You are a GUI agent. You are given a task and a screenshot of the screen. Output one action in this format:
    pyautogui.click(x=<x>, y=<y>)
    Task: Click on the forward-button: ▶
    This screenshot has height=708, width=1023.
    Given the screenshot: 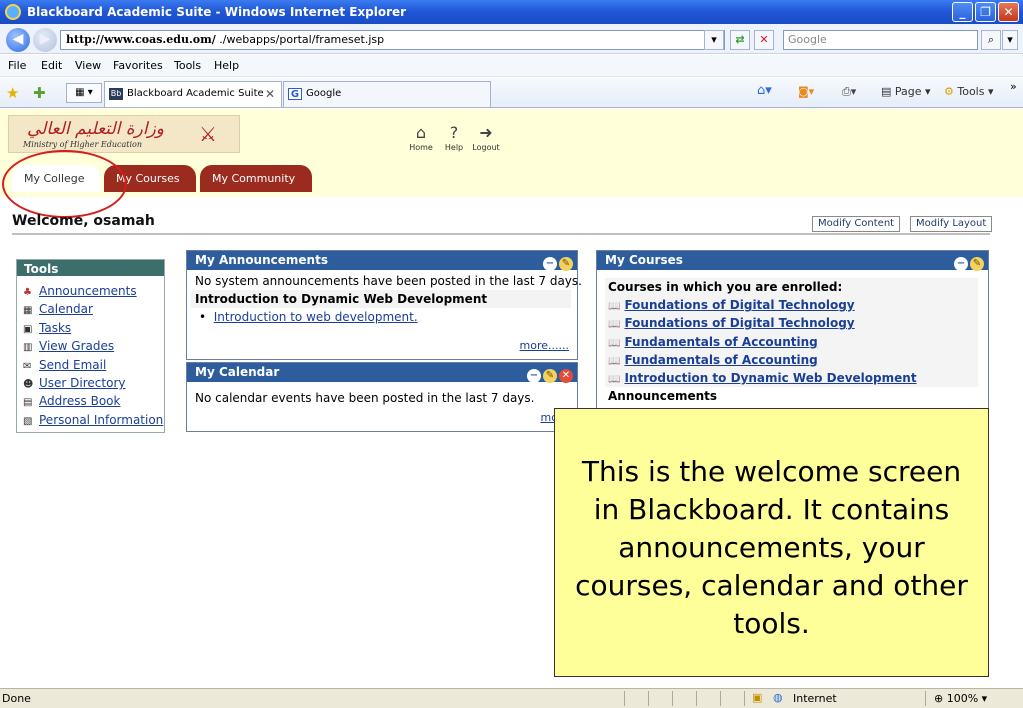 What is the action you would take?
    pyautogui.click(x=45, y=40)
    